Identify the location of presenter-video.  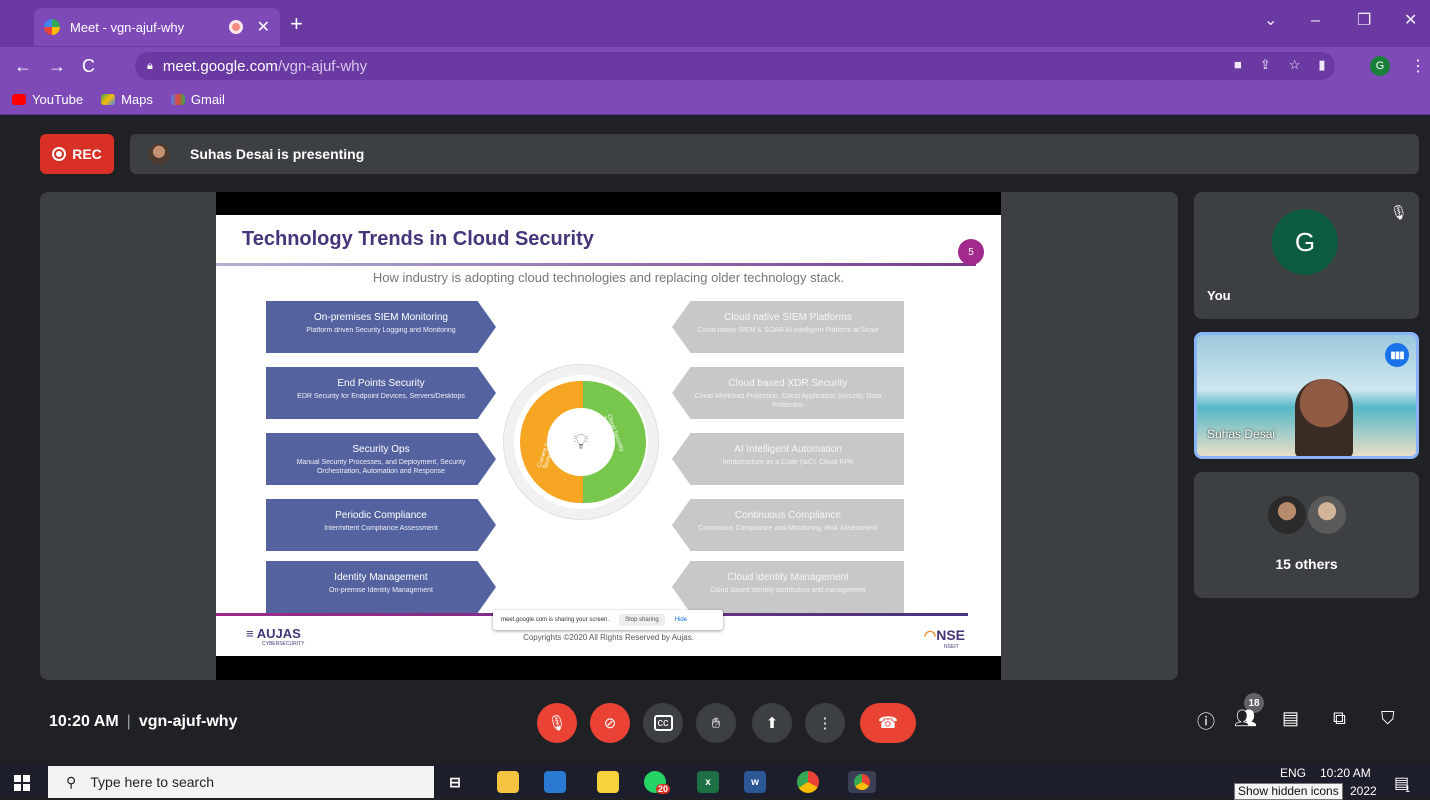
(1324, 417).